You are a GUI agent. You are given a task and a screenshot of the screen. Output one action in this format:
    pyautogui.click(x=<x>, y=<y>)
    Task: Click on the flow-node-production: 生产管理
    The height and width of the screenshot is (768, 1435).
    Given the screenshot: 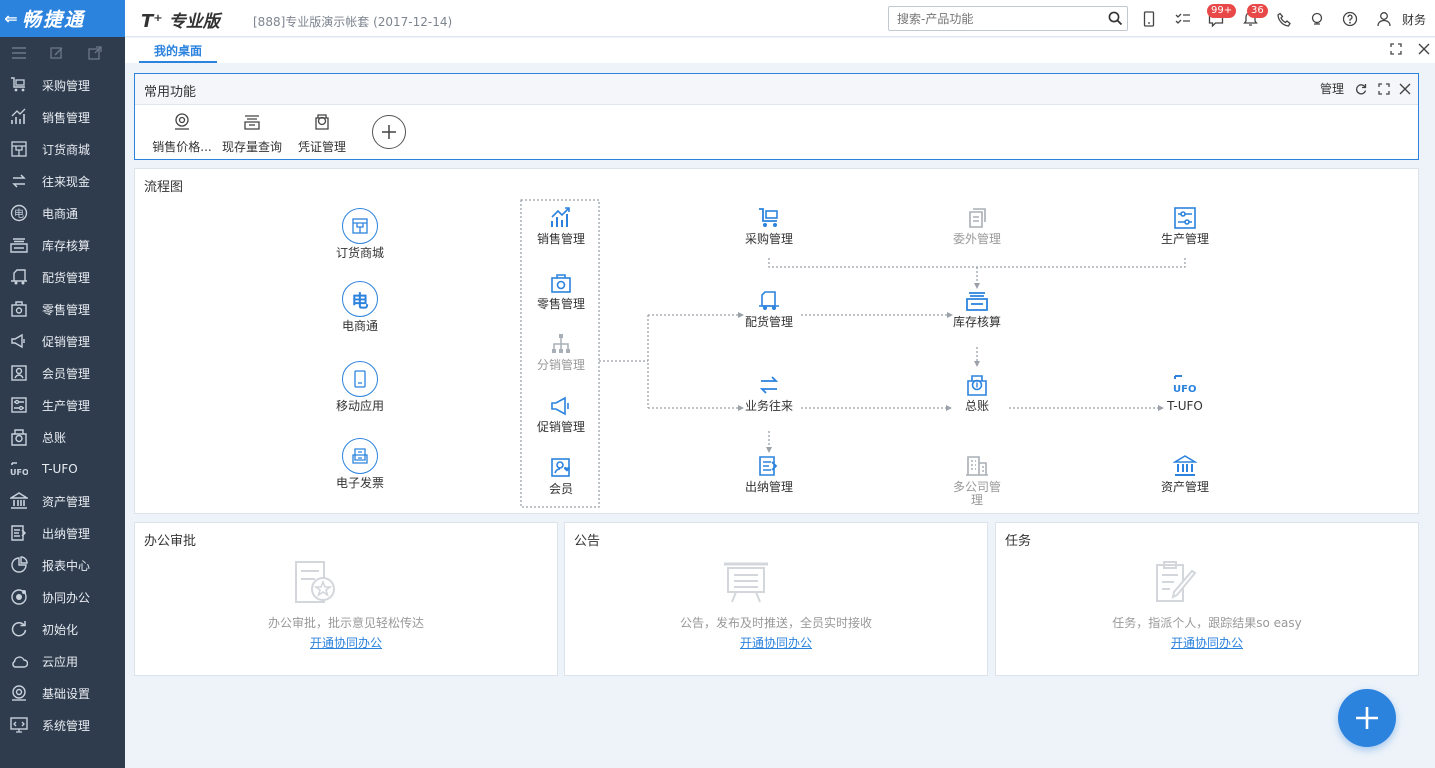 What is the action you would take?
    pyautogui.click(x=1185, y=226)
    